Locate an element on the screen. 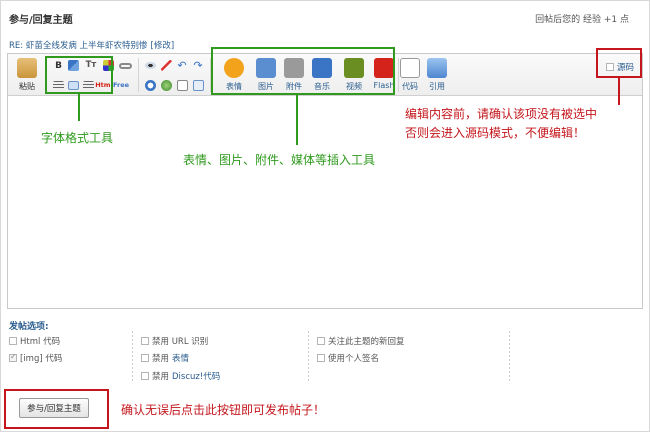  link-button is located at coordinates (125, 65).